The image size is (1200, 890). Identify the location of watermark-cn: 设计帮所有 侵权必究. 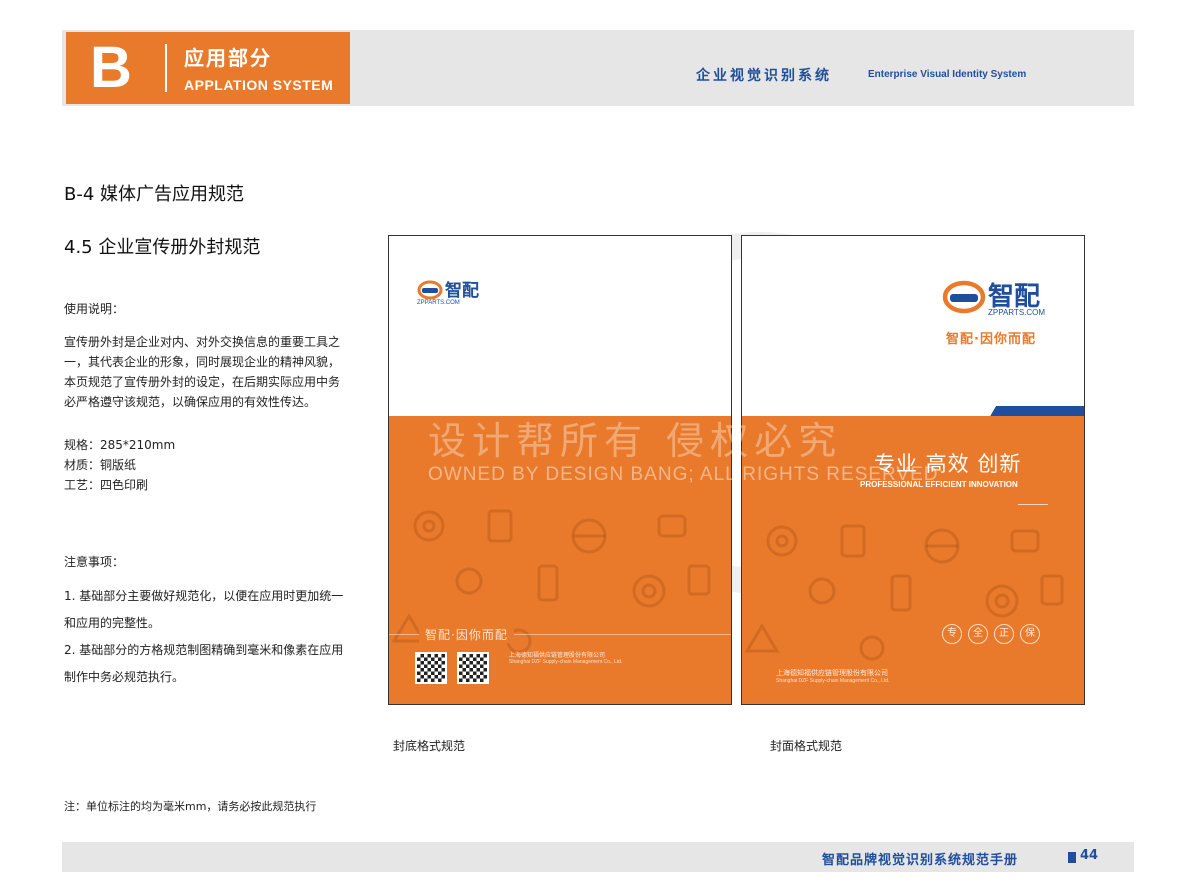
(635, 441).